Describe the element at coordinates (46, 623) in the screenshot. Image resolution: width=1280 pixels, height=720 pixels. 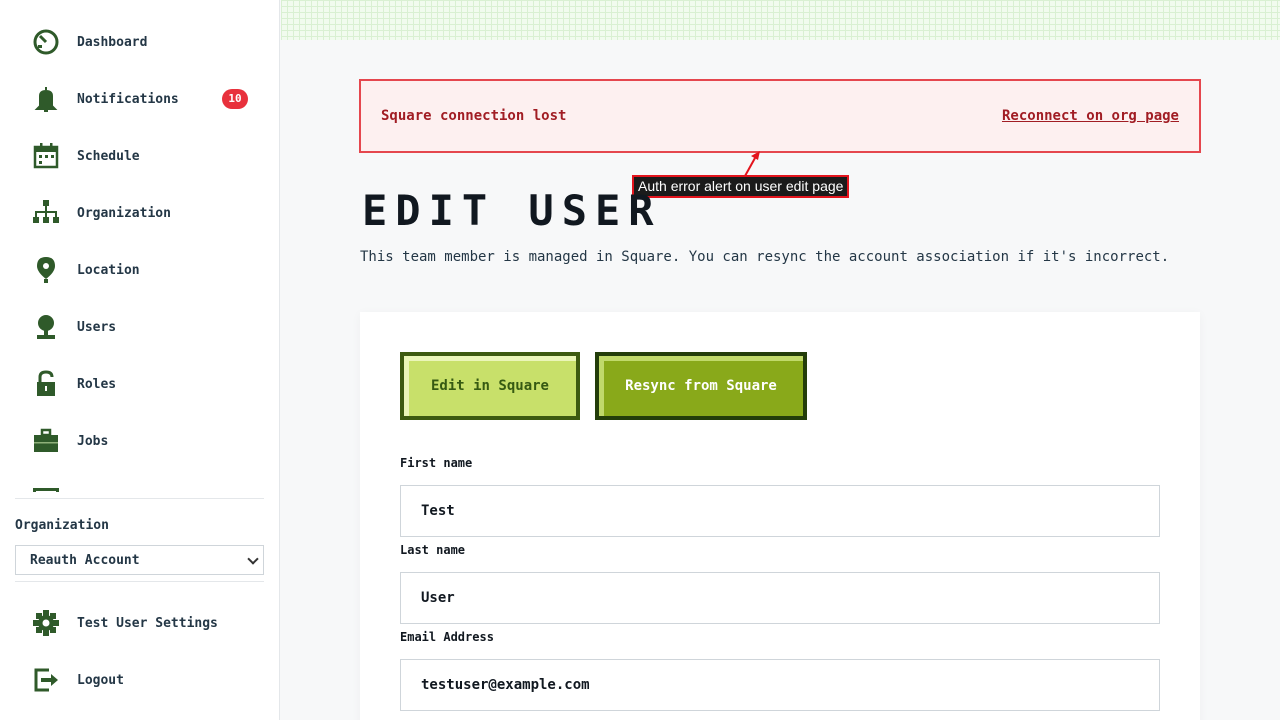
I see `gear-icon` at that location.